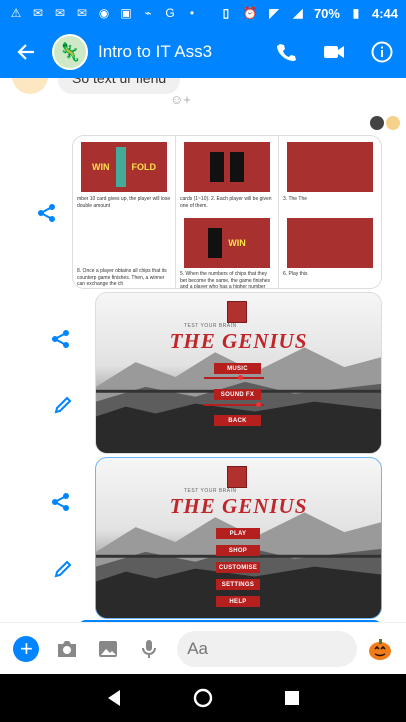  Describe the element at coordinates (292, 698) in the screenshot. I see `nav-recents-icon` at that location.